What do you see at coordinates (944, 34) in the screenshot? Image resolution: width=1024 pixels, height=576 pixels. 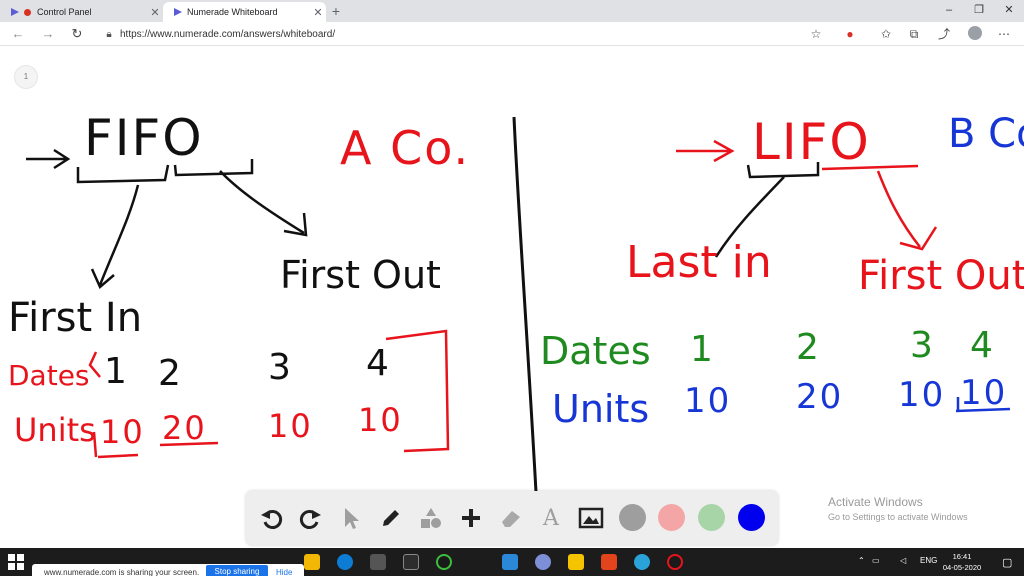 I see `share-icon: ⤴` at bounding box center [944, 34].